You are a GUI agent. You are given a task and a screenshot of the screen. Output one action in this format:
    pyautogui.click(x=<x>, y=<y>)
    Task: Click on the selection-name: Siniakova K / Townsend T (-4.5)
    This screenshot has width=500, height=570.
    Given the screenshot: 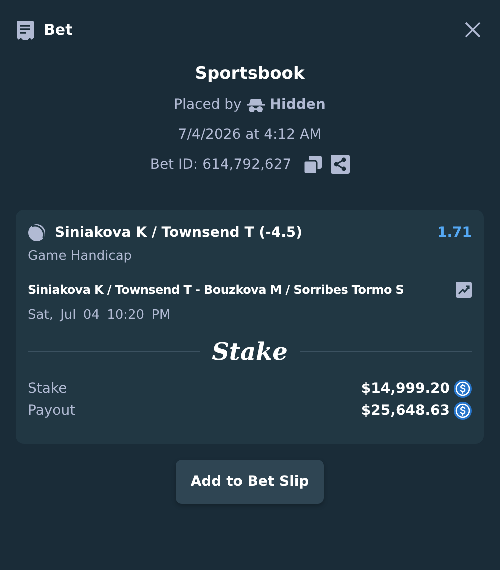 What is the action you would take?
    pyautogui.click(x=179, y=233)
    